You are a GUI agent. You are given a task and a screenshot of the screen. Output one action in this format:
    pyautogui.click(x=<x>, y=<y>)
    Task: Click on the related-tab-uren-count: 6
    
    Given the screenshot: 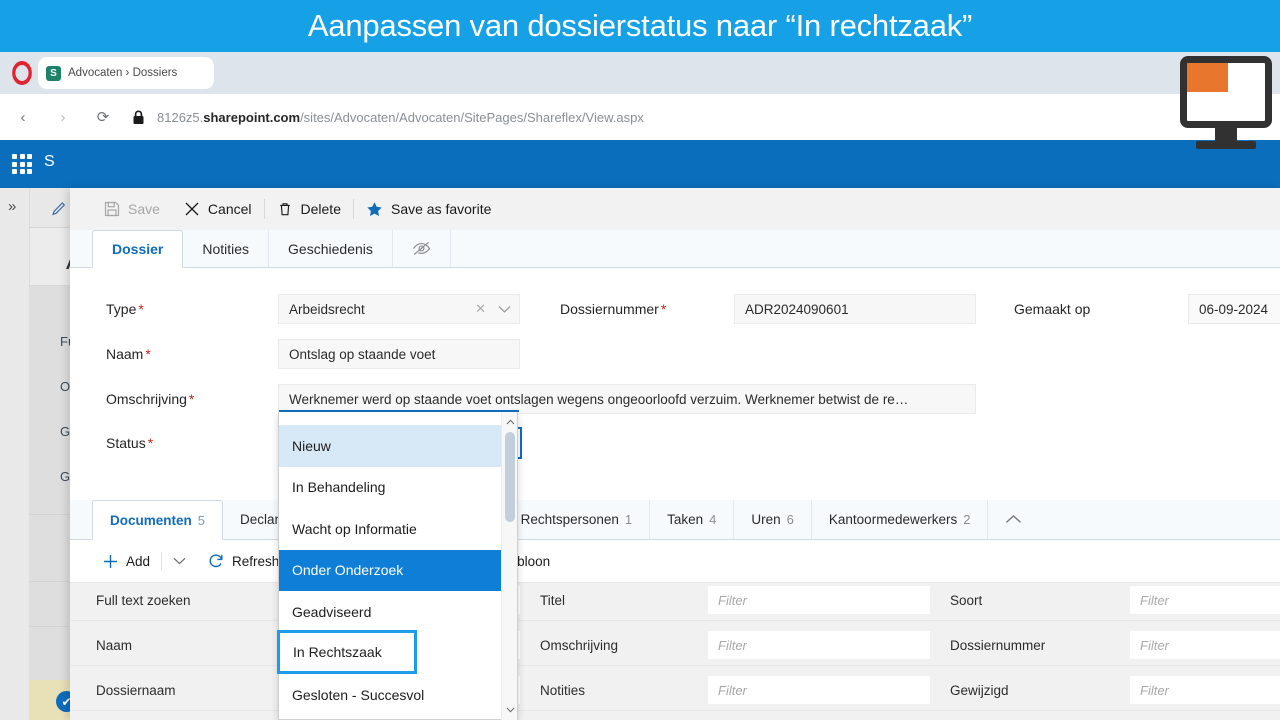 What is the action you would take?
    pyautogui.click(x=790, y=519)
    